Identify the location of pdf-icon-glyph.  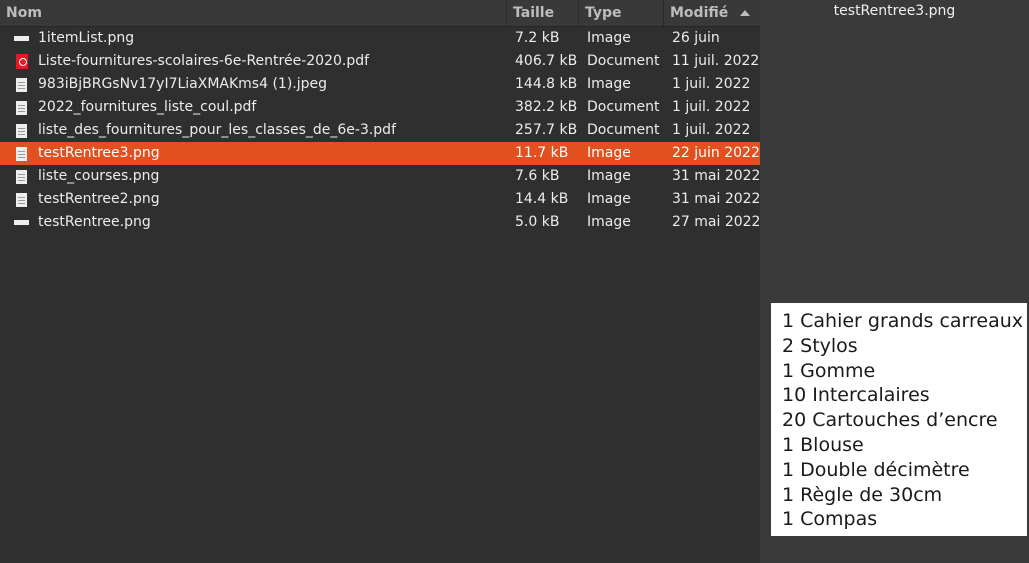
(22, 61).